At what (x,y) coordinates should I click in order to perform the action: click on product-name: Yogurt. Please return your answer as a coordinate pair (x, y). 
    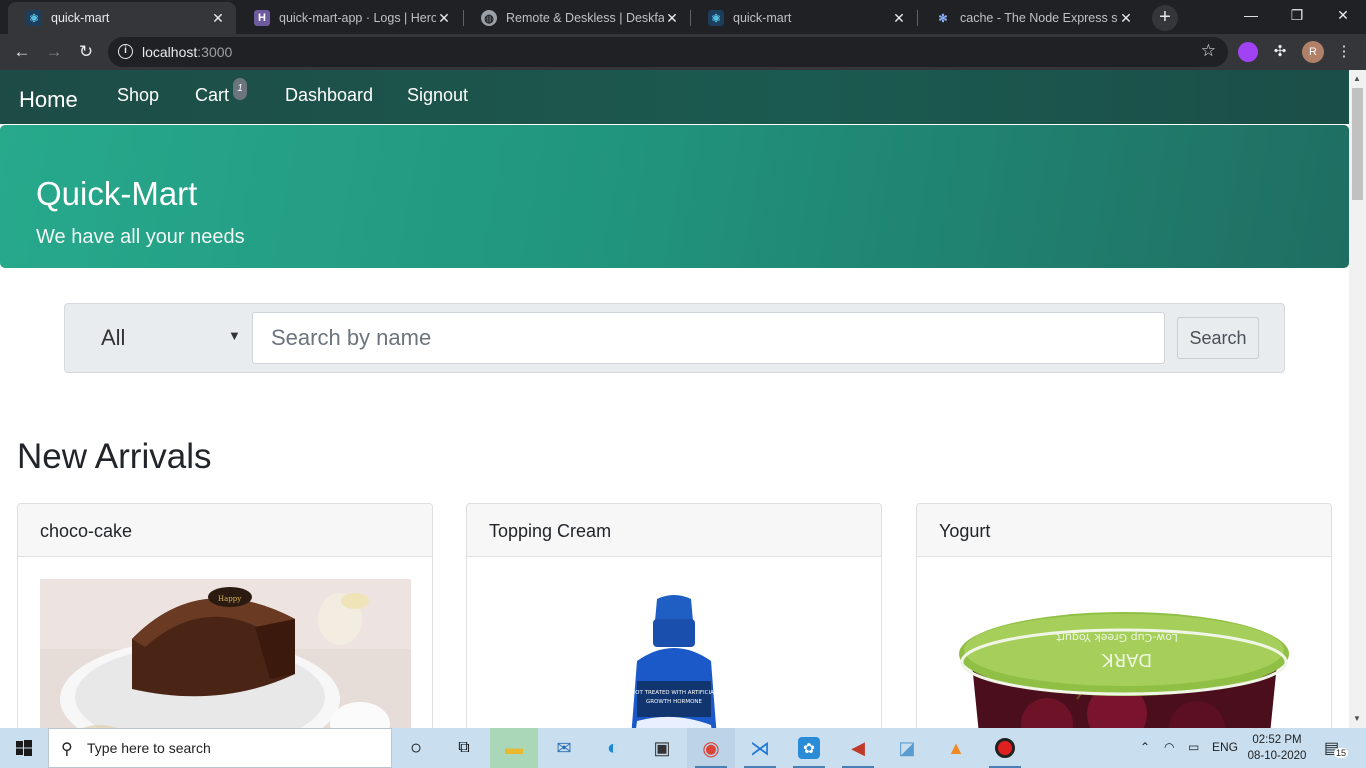
    Looking at the image, I should click on (1124, 530).